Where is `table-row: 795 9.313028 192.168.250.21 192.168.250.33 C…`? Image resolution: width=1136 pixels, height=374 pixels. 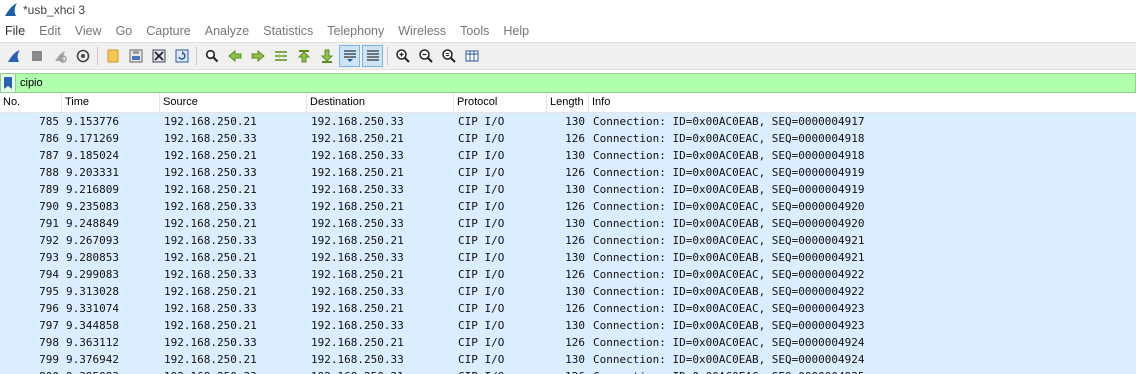 table-row: 795 9.313028 192.168.250.21 192.168.250.33 C… is located at coordinates (568, 291).